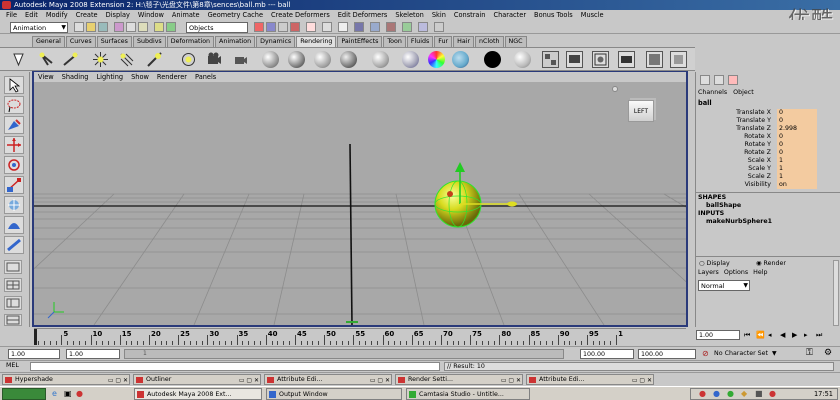 Image resolution: width=840 pixels, height=400 pixels. Describe the element at coordinates (760, 335) in the screenshot. I see `step-back-icon: ⏪` at that location.